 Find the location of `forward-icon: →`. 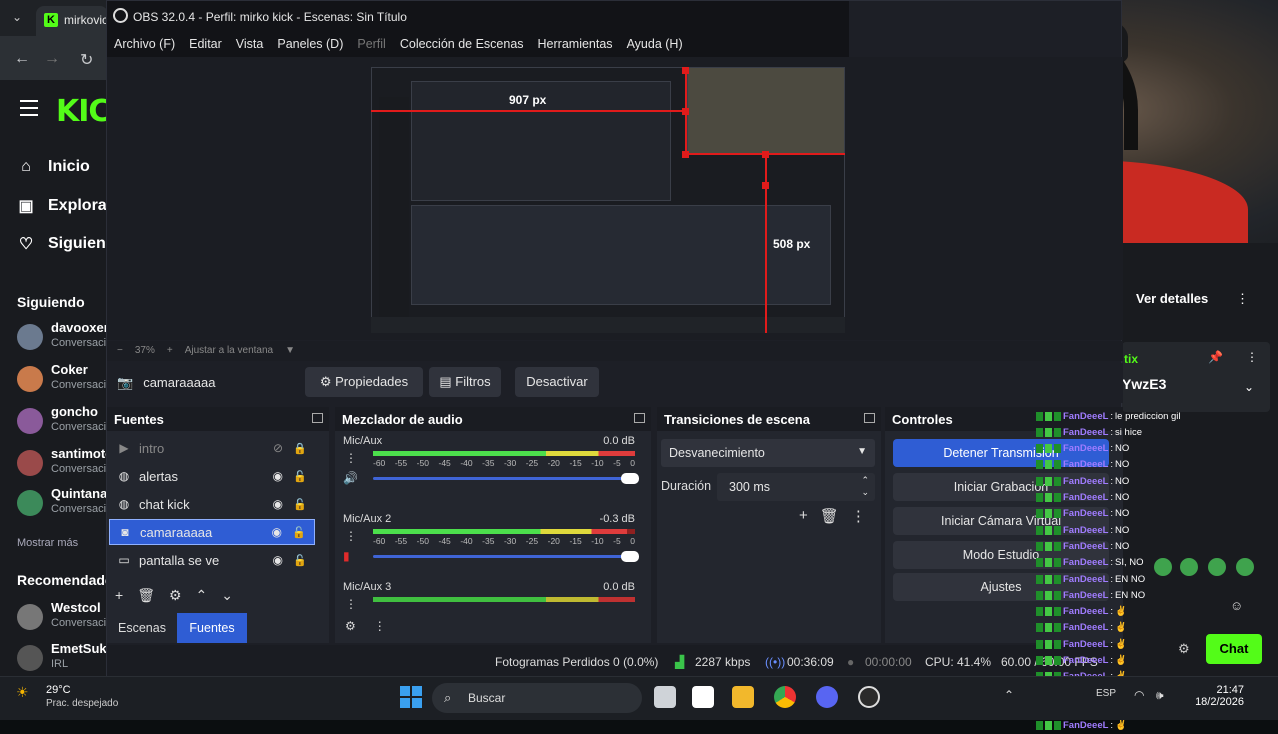

forward-icon: → is located at coordinates (52, 59).